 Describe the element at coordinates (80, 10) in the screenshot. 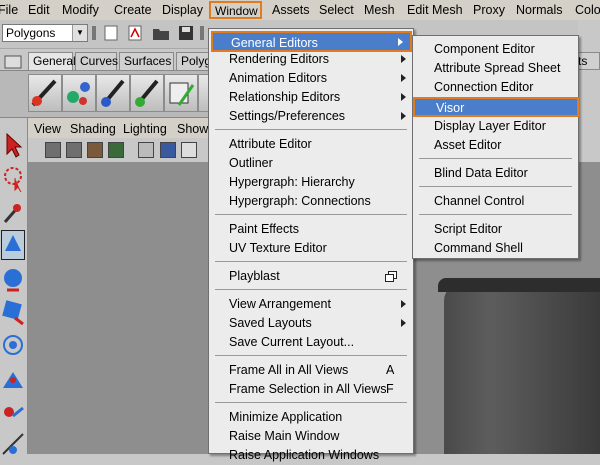

I see `menu-modify: Modify` at that location.